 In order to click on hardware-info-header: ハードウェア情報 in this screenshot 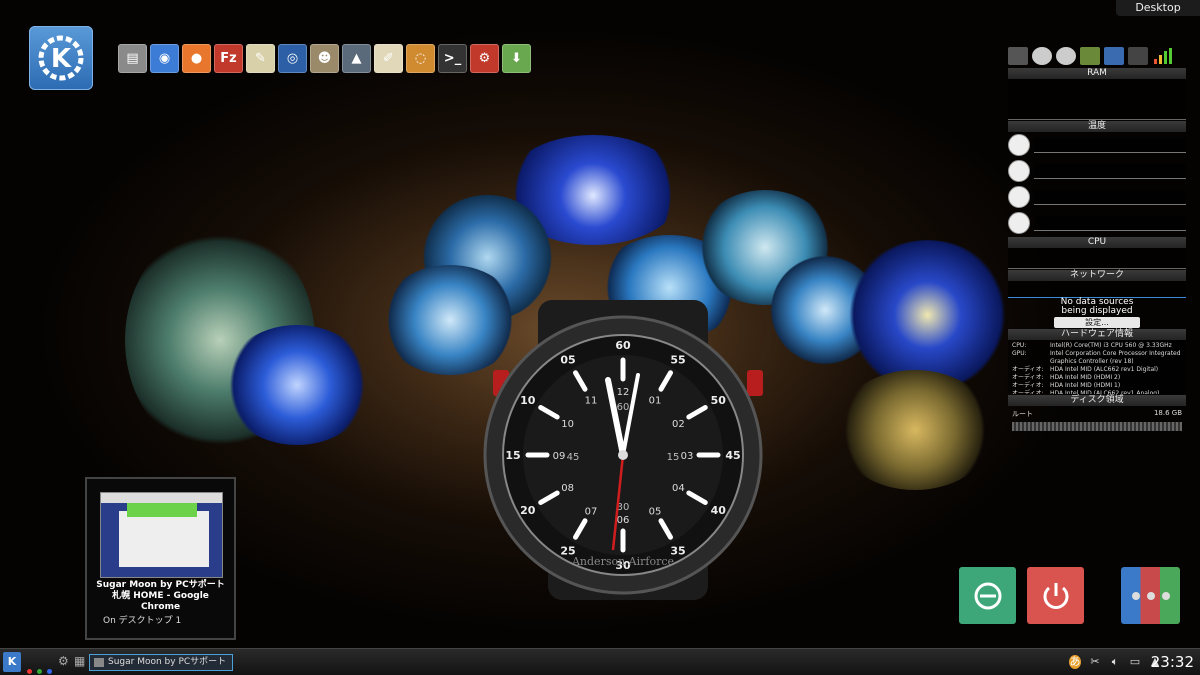, I will do `click(1097, 334)`.